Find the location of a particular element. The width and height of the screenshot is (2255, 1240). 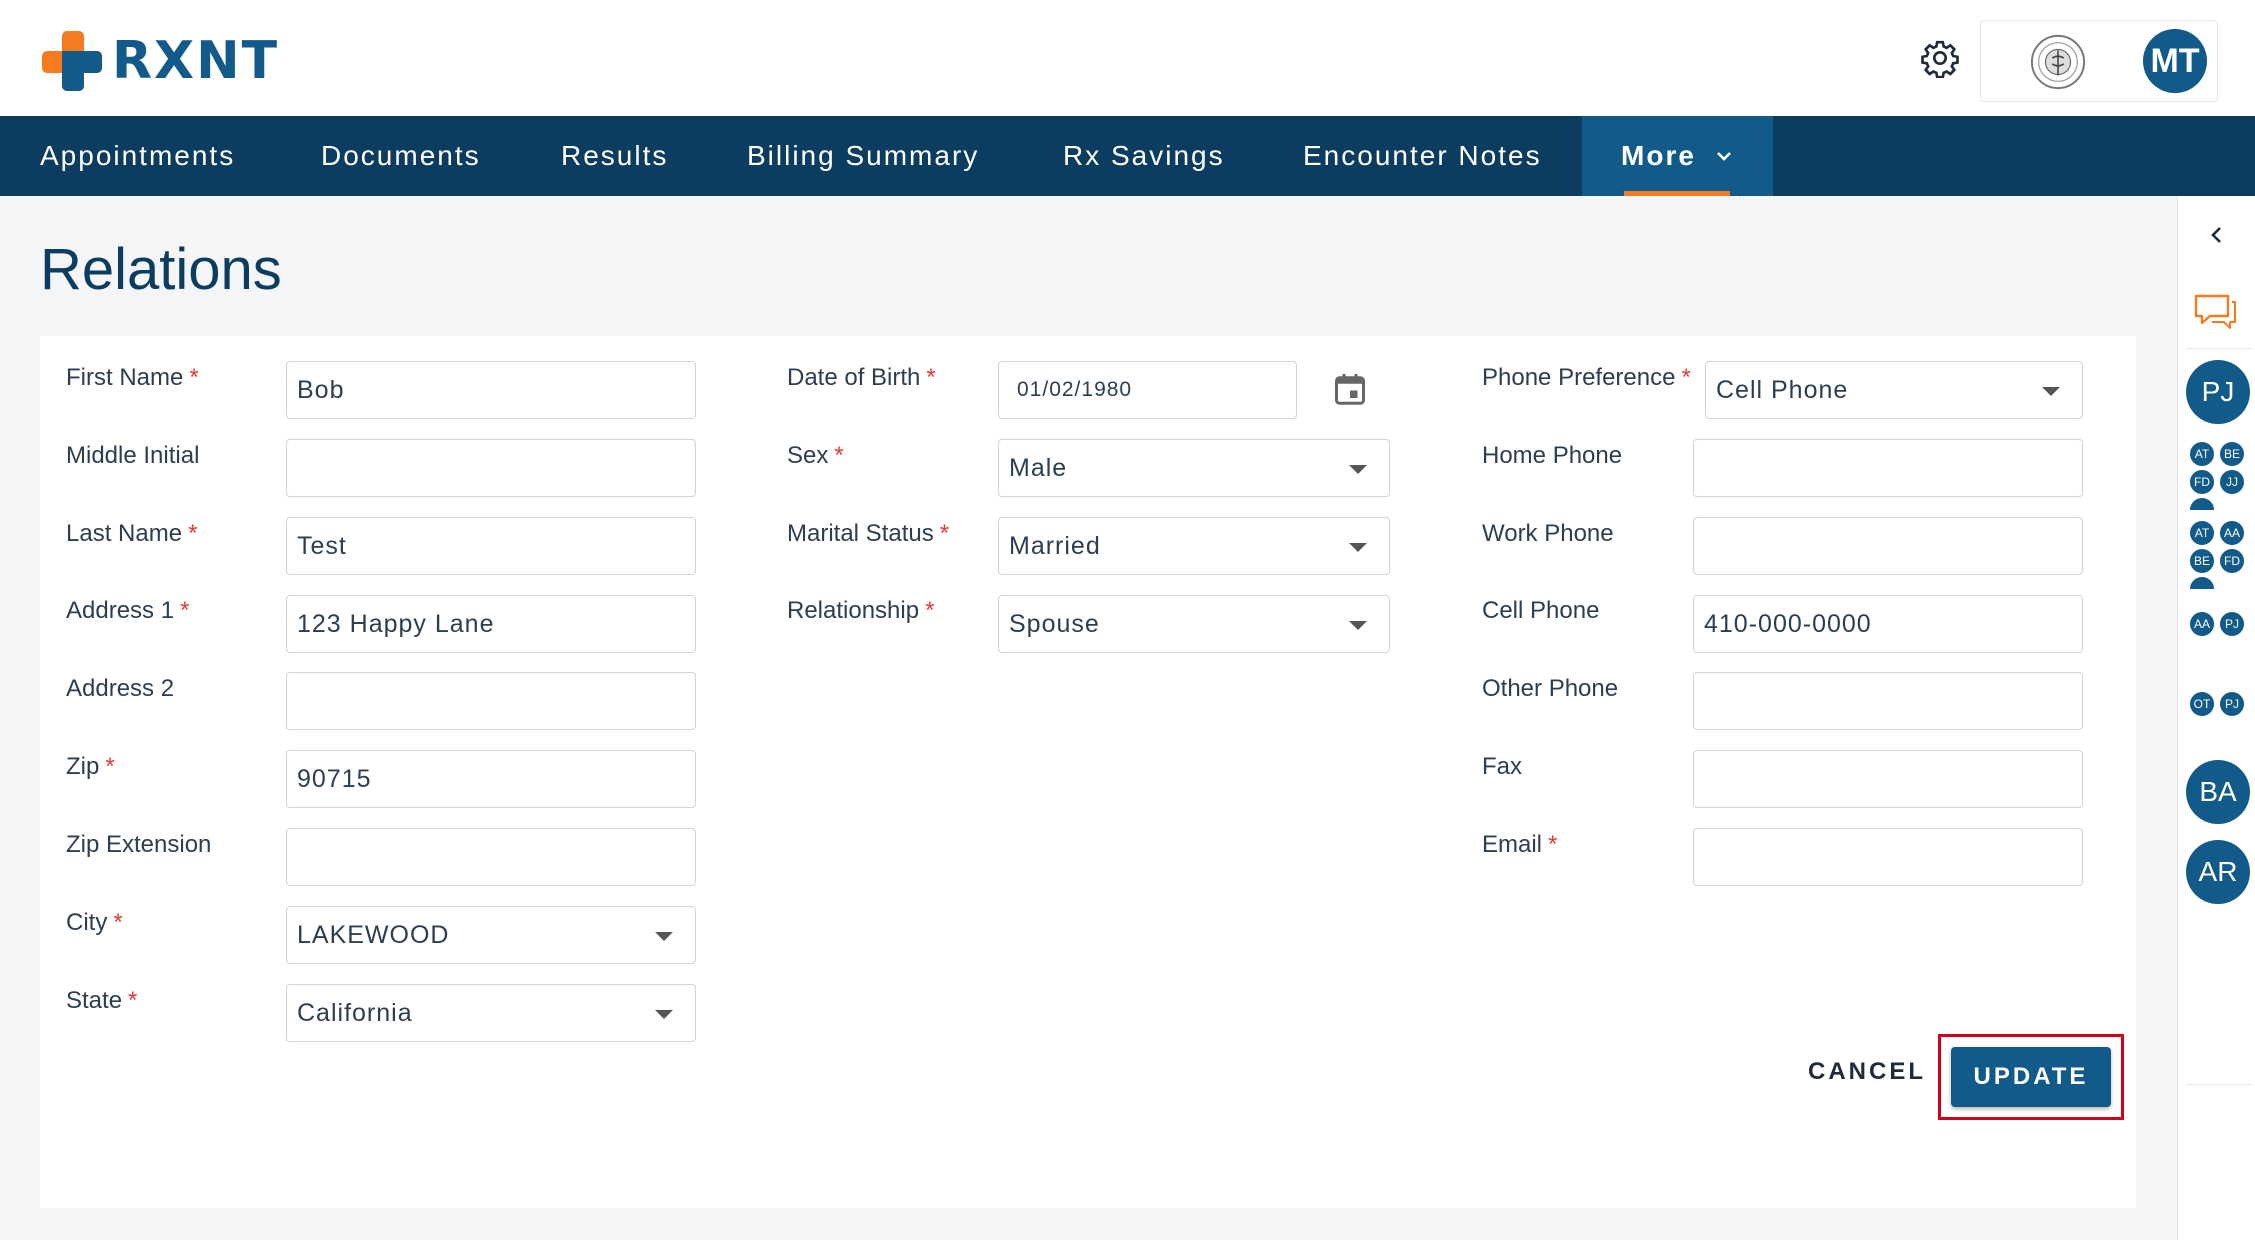

nav-documents: Documents is located at coordinates (401, 156).